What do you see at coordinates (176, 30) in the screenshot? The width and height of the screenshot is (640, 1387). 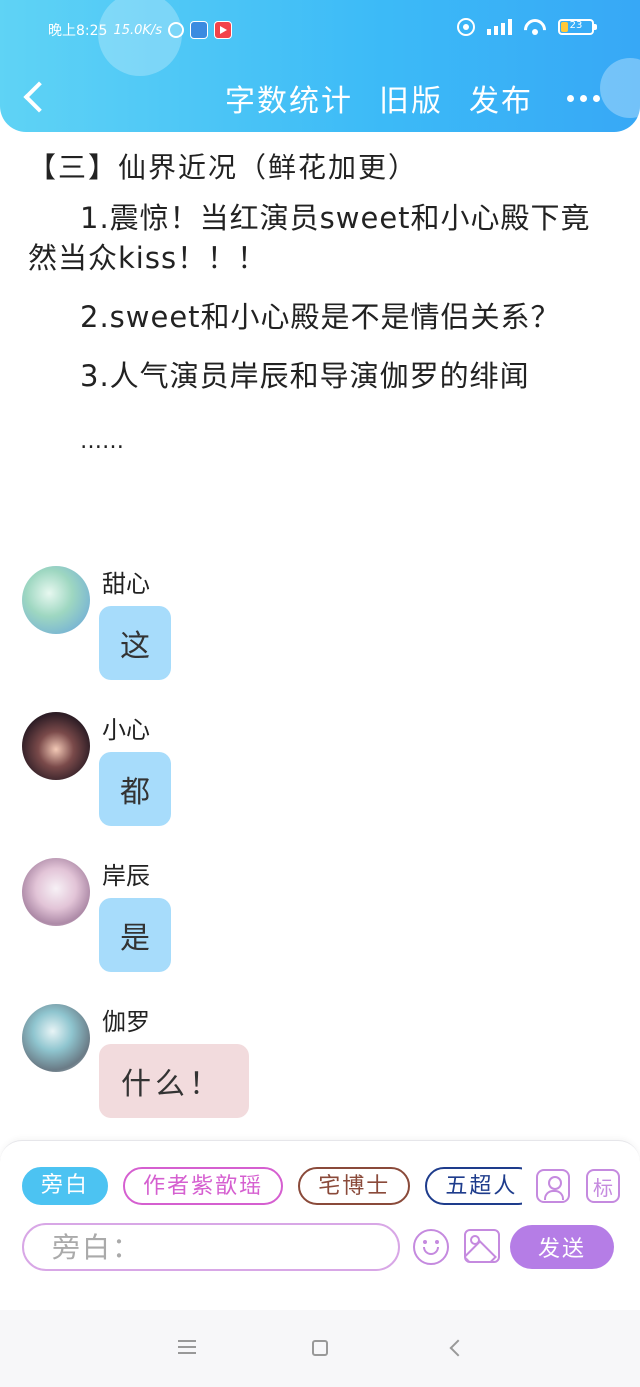 I see `alarm-icon` at bounding box center [176, 30].